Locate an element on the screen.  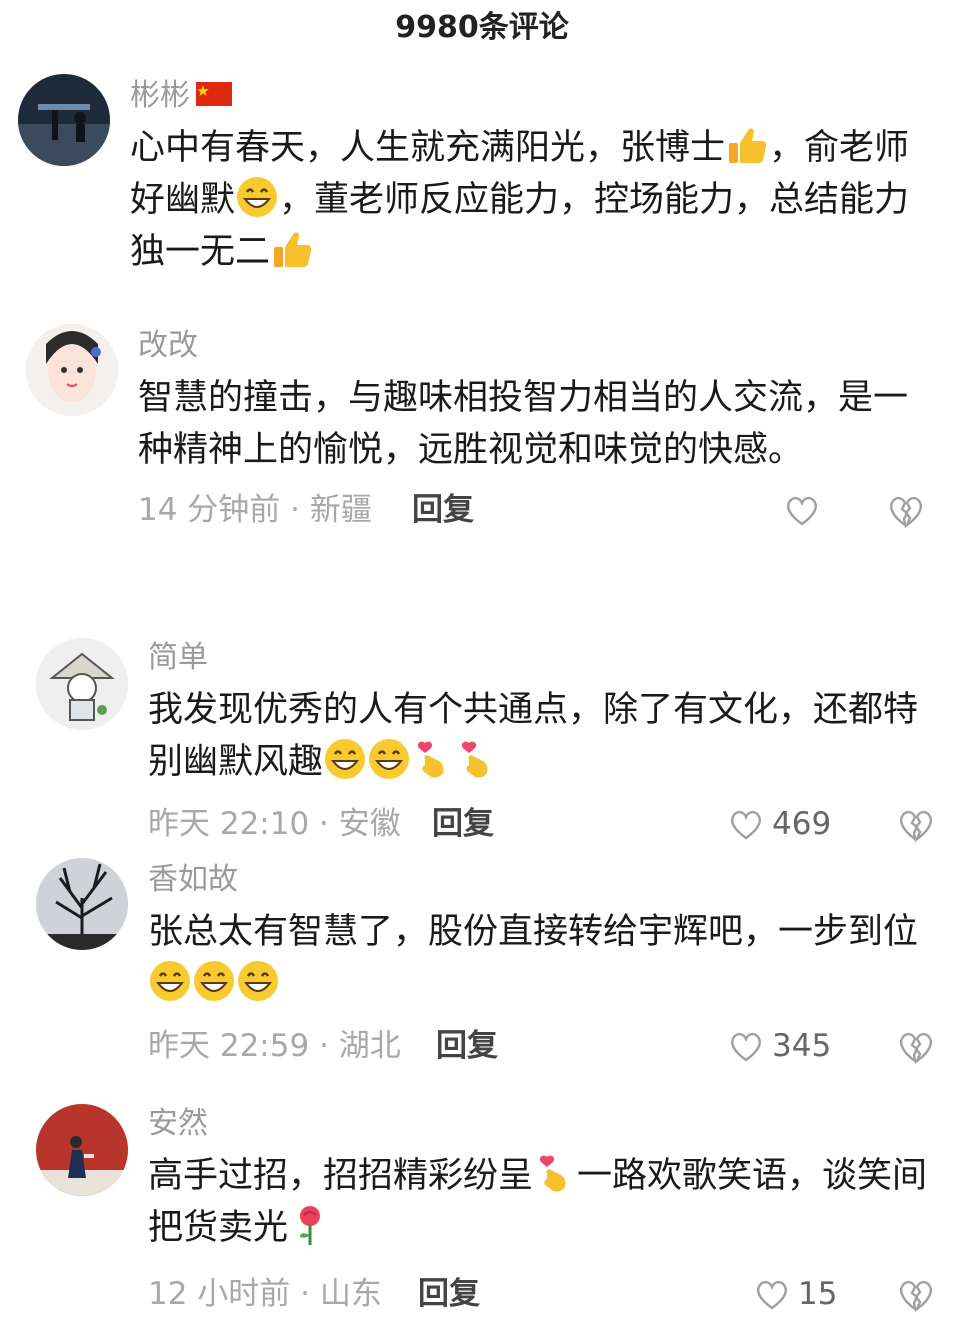
comment-text: 高手过招，招招精彩纷呈 一路欢歌笑语，谈笑间把货卖光 is located at coordinates (543, 1202).